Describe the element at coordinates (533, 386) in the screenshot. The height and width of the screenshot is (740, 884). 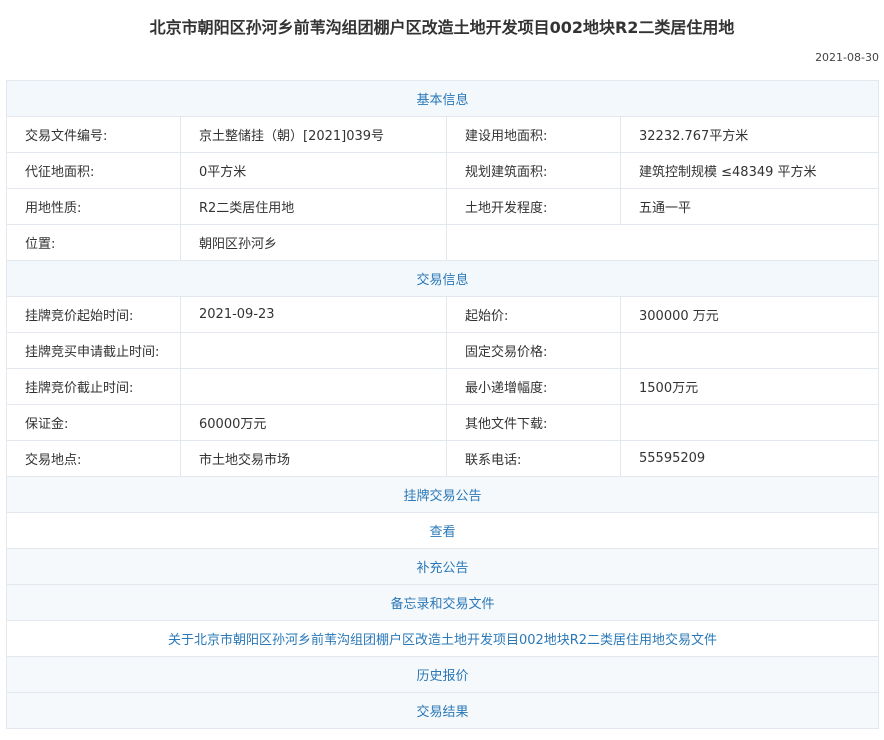
I see `min-increment-label: 最小递增幅度:` at that location.